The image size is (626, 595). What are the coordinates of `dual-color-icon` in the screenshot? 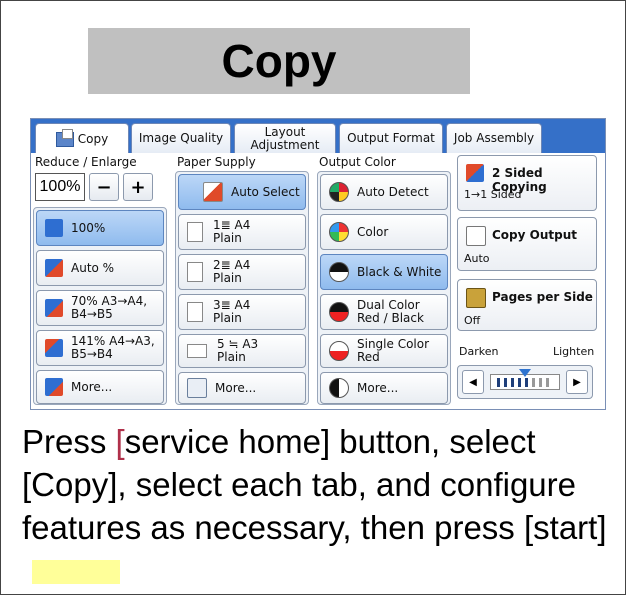 It's located at (339, 312).